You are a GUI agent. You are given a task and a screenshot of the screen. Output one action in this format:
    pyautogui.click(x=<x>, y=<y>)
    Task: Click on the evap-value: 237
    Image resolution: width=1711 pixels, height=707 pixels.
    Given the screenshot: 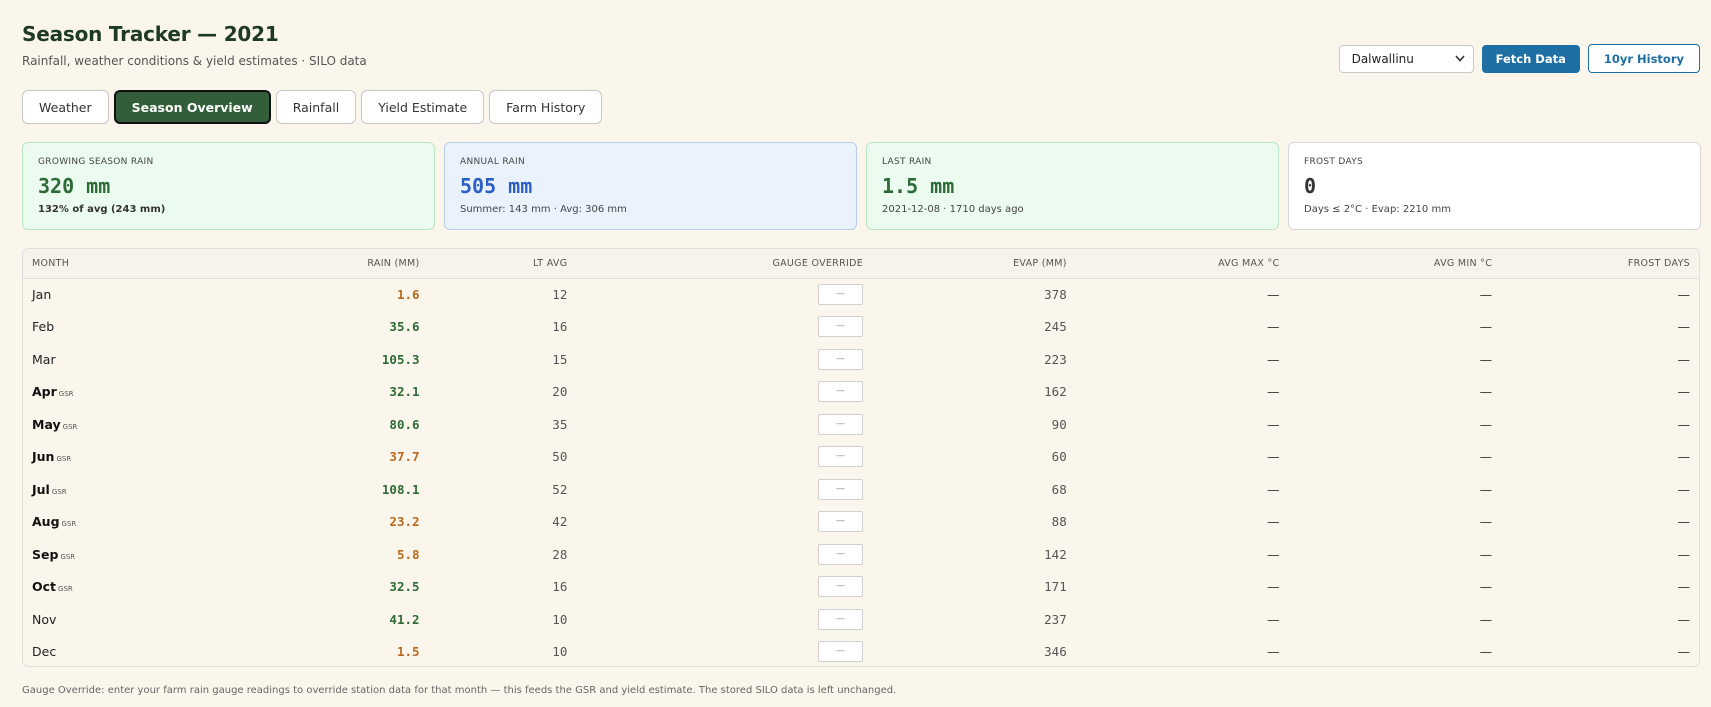 What is the action you would take?
    pyautogui.click(x=1055, y=619)
    